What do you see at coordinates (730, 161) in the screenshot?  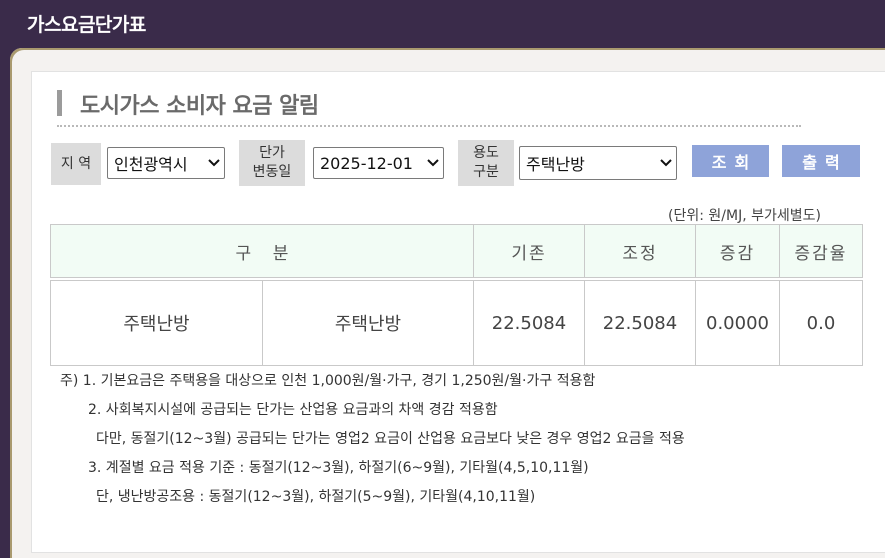 I see `search-button: 조회` at bounding box center [730, 161].